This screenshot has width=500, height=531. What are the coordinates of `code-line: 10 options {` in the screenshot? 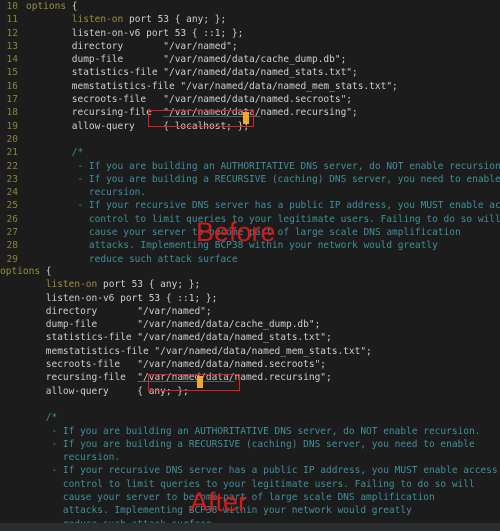 It's located at (250, 6).